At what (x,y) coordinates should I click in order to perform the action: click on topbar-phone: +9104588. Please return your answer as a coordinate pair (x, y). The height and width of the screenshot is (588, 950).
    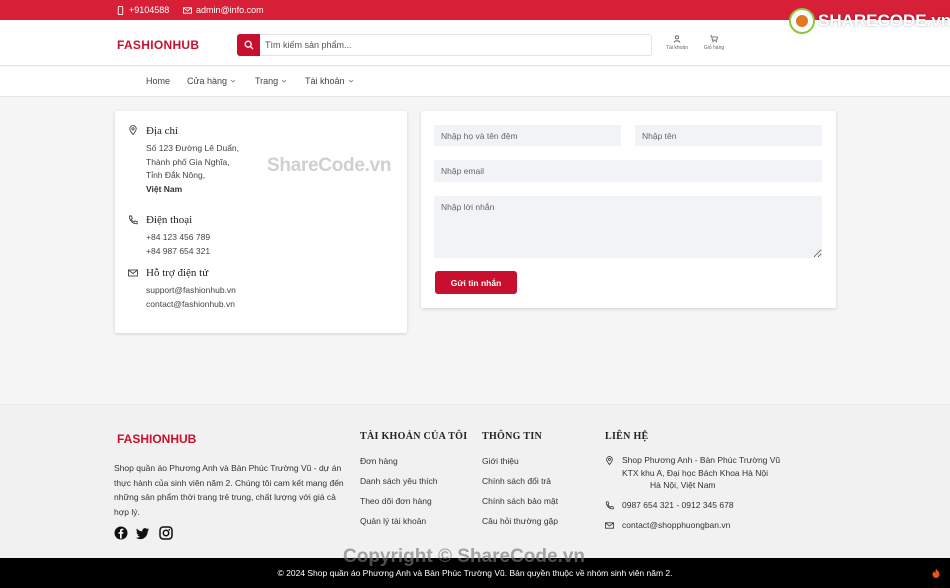
    Looking at the image, I should click on (142, 10).